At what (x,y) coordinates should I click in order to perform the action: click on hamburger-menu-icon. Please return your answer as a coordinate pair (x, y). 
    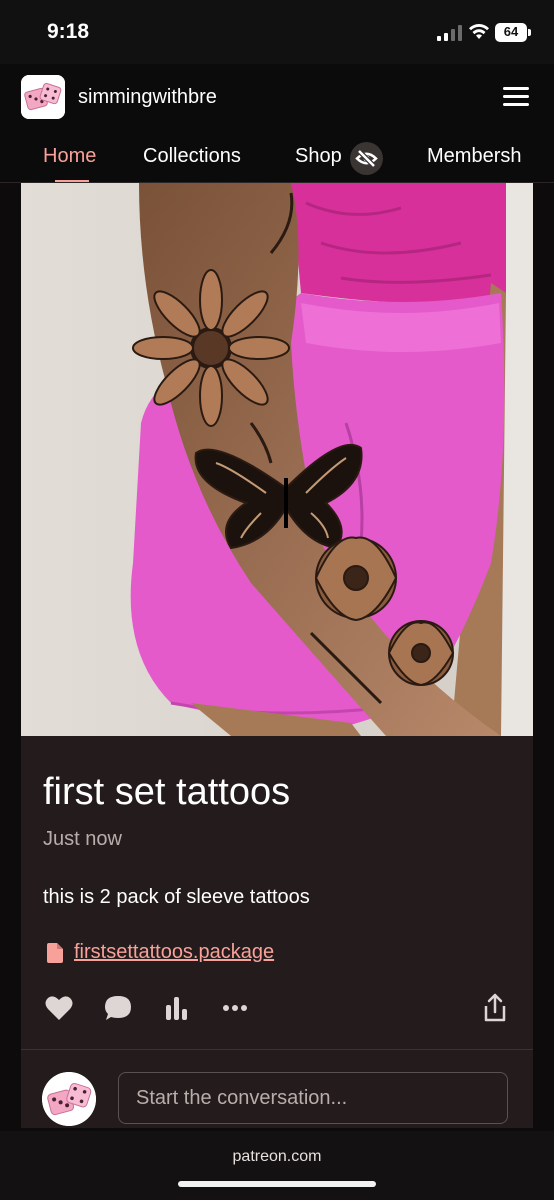
    Looking at the image, I should click on (516, 97).